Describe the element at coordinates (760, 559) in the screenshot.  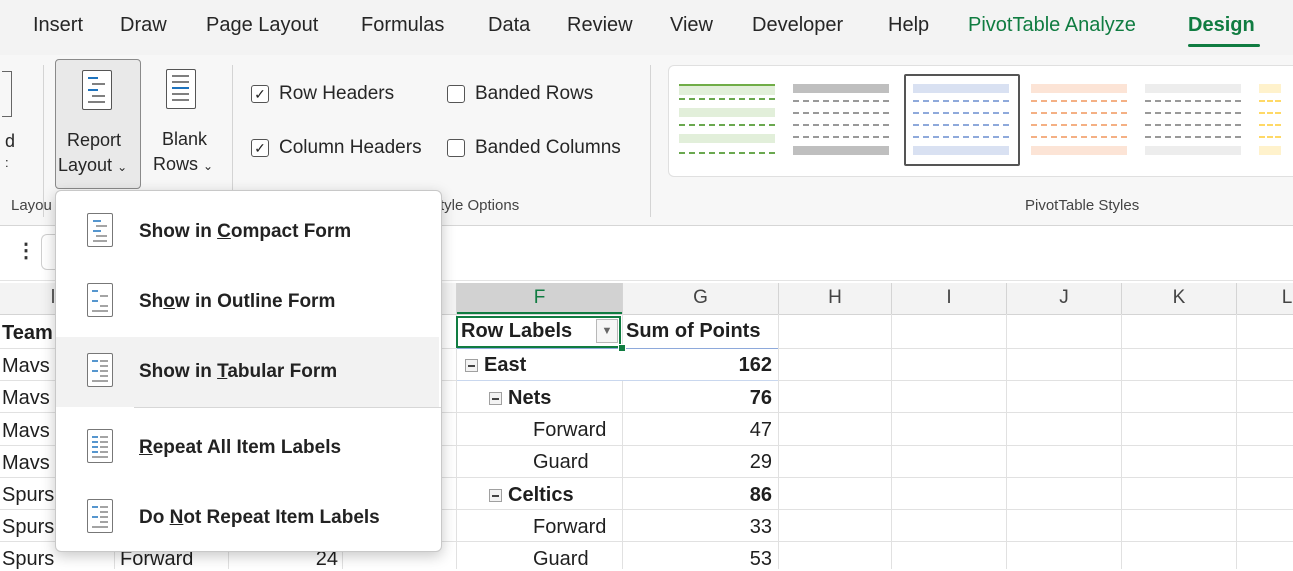
I see `pivot-value: 53` at that location.